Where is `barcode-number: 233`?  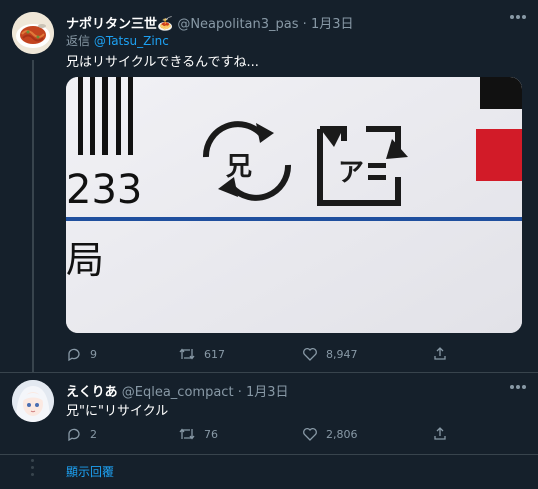 barcode-number: 233 is located at coordinates (104, 190).